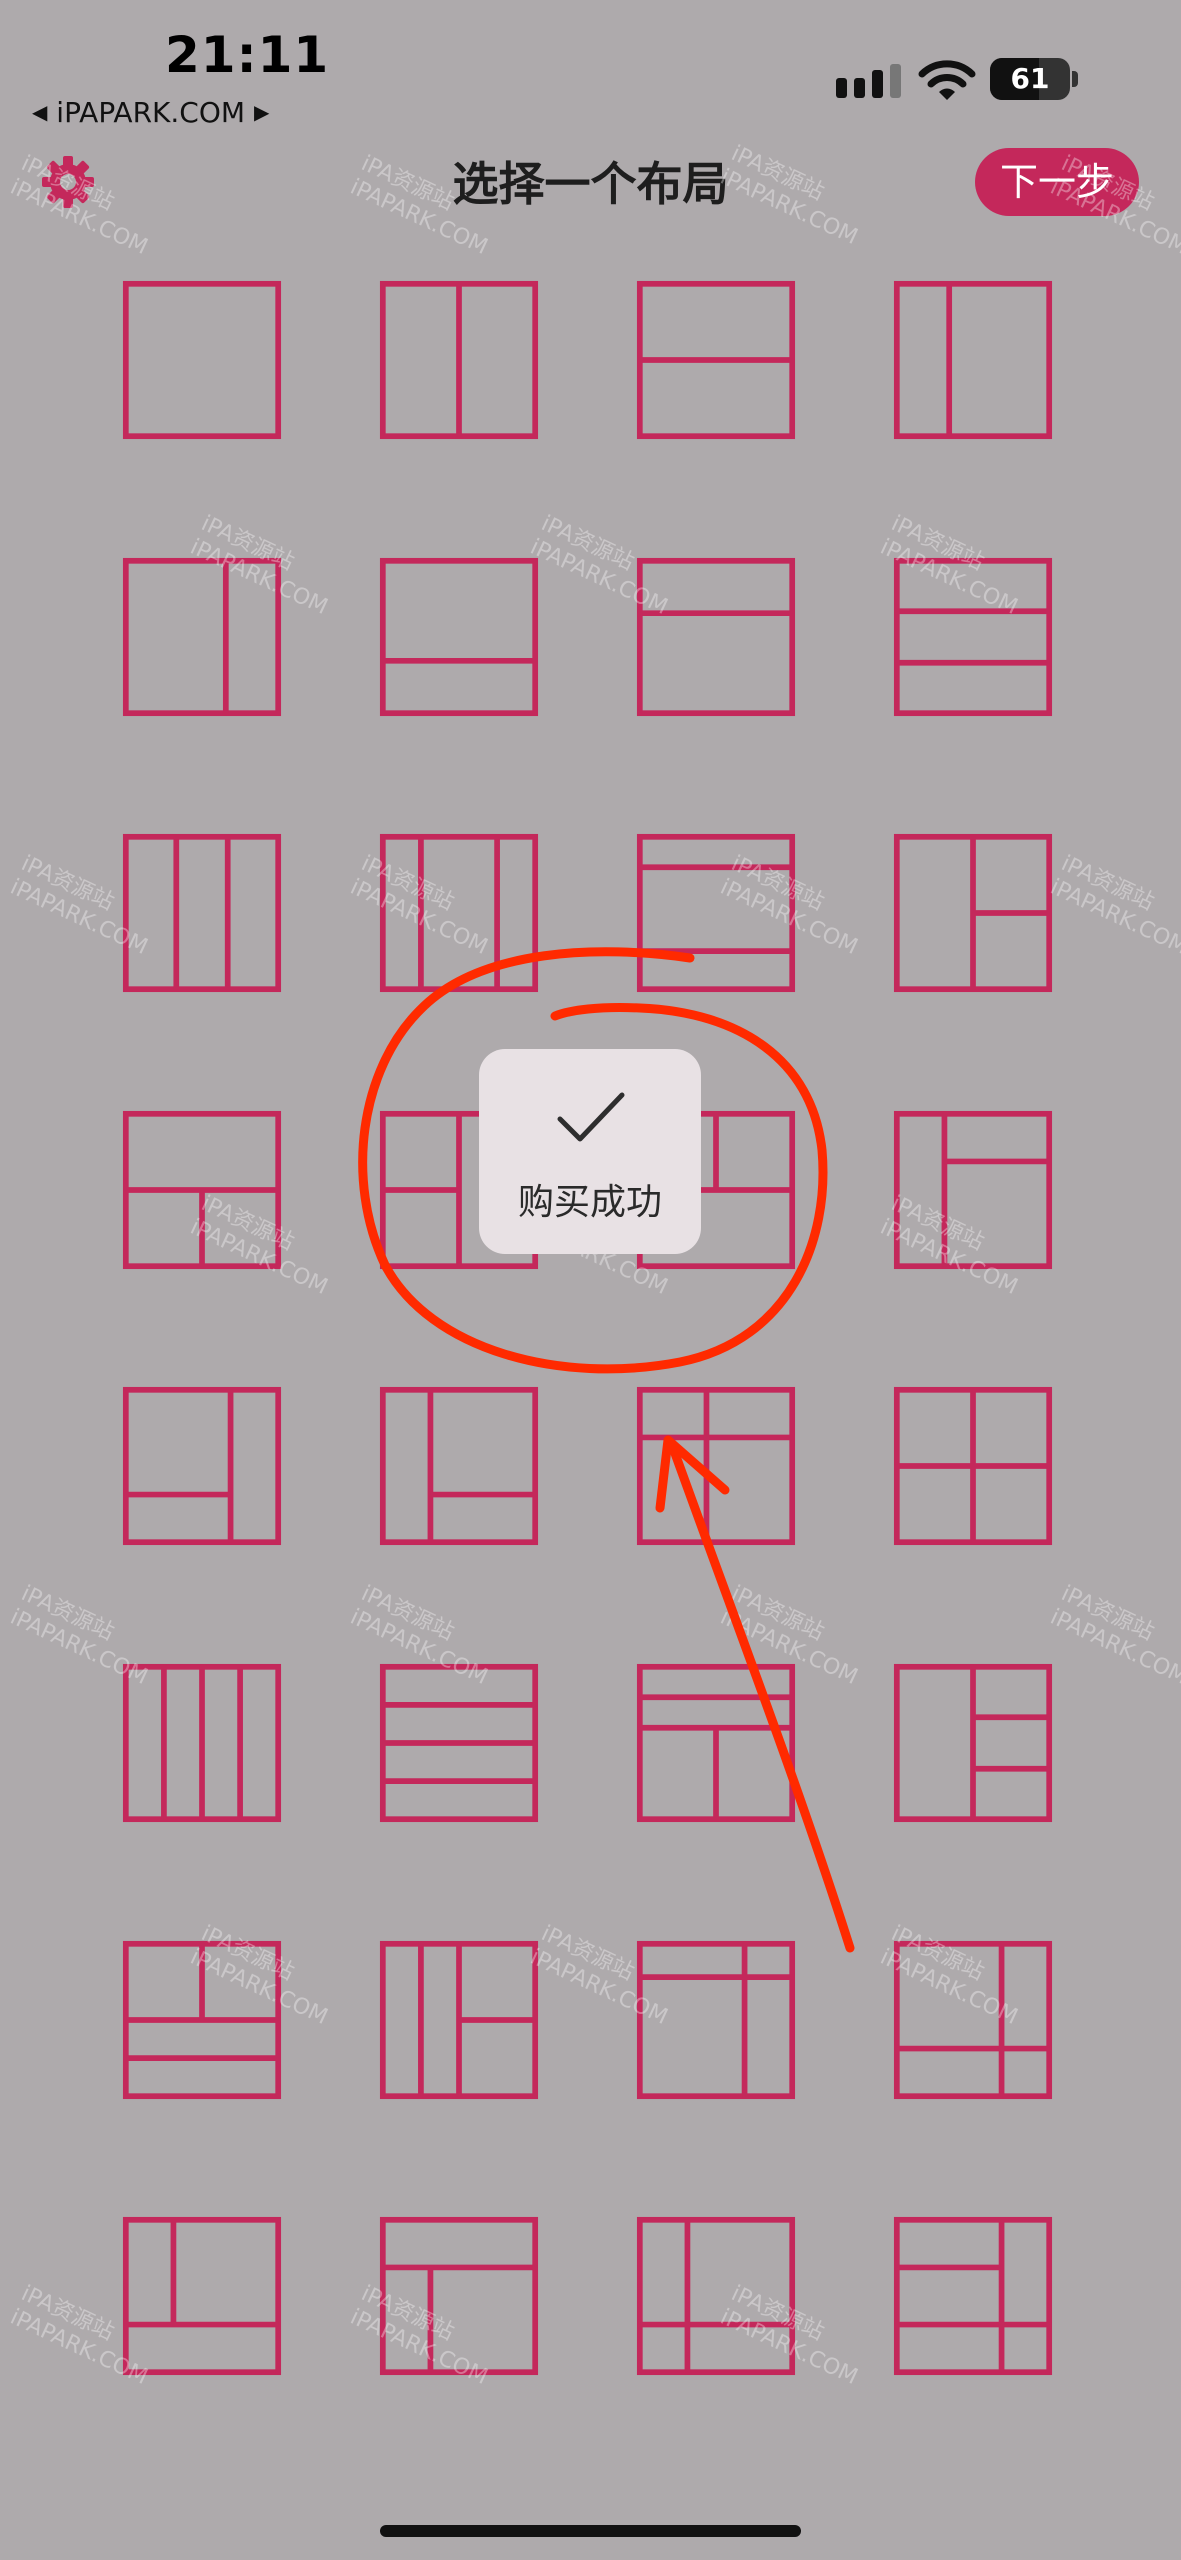 Image resolution: width=1181 pixels, height=2560 pixels. I want to click on layout-option-top-small-left-column, so click(716, 1466).